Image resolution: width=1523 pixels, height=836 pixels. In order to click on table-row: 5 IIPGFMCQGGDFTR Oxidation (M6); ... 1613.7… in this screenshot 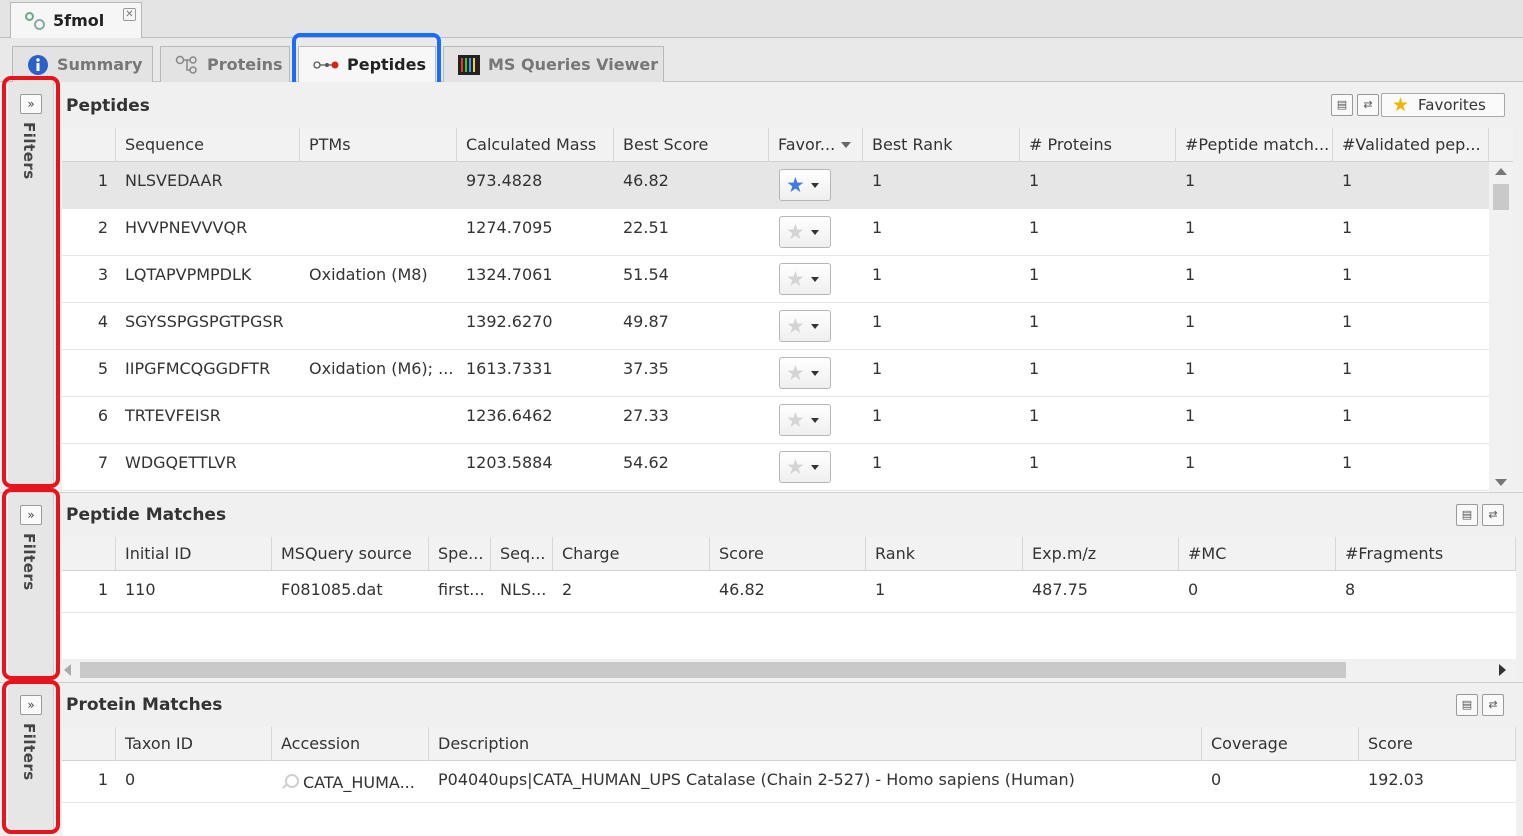, I will do `click(775, 373)`.